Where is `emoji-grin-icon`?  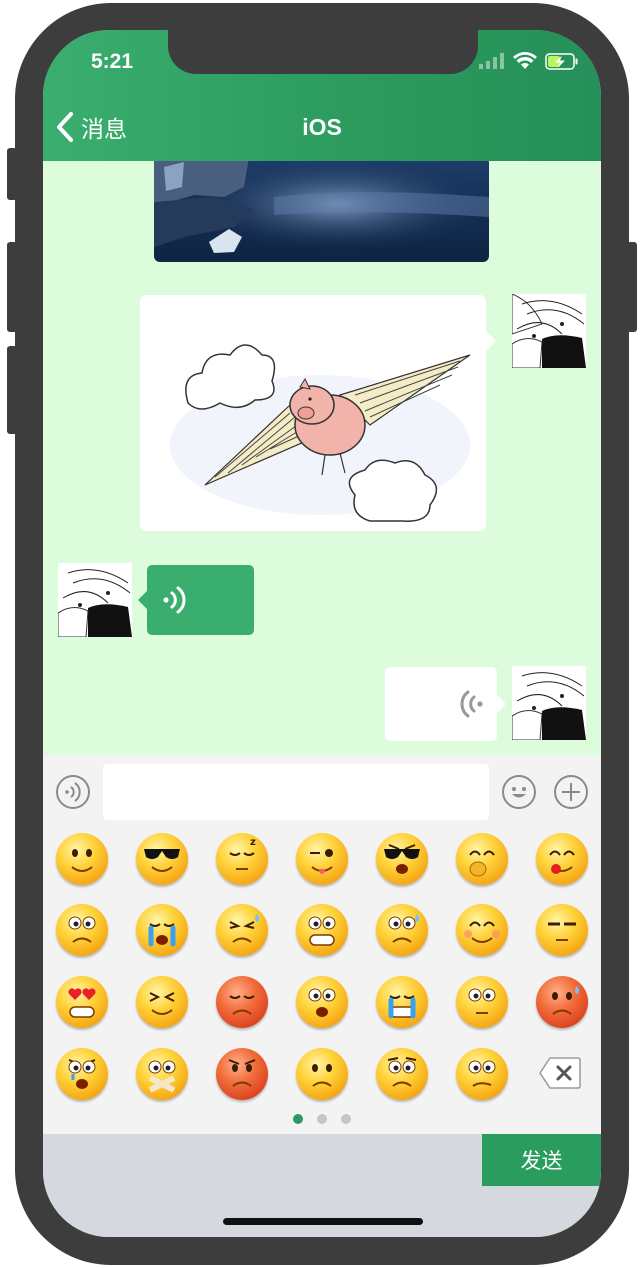
emoji-grin-icon is located at coordinates (322, 930).